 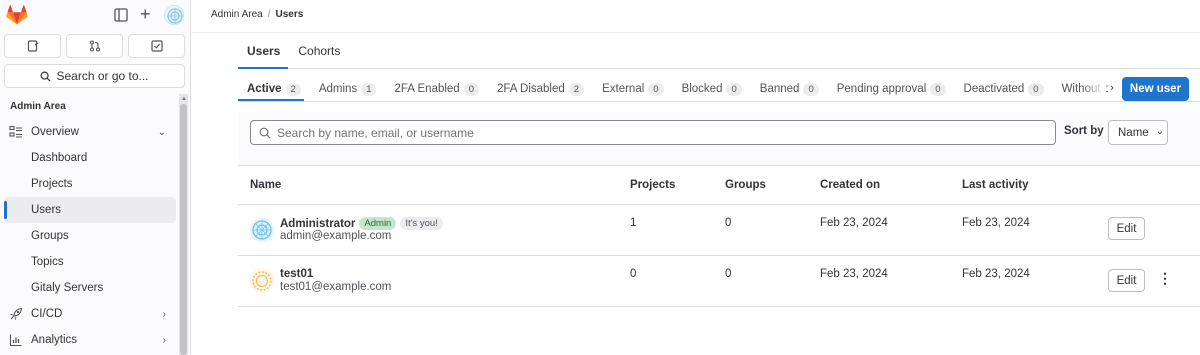 I want to click on breadcrumb-parent: Admin Area, so click(x=237, y=14).